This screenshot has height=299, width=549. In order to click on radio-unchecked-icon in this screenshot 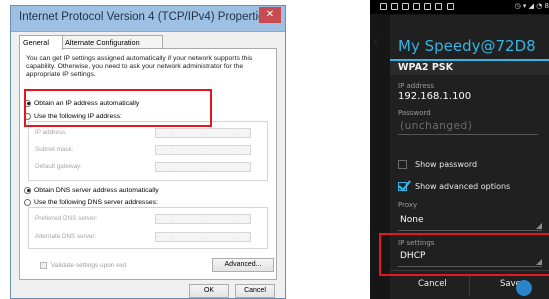, I will do `click(27, 202)`.